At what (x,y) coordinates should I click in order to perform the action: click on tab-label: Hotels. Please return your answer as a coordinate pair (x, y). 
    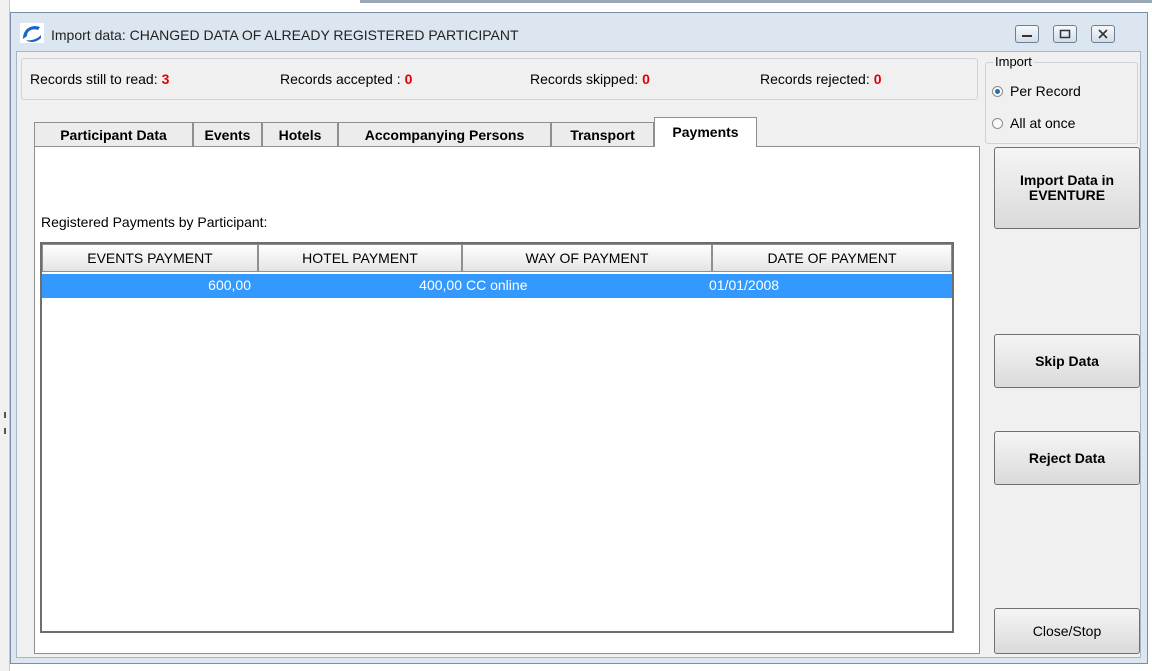
    Looking at the image, I should click on (300, 135).